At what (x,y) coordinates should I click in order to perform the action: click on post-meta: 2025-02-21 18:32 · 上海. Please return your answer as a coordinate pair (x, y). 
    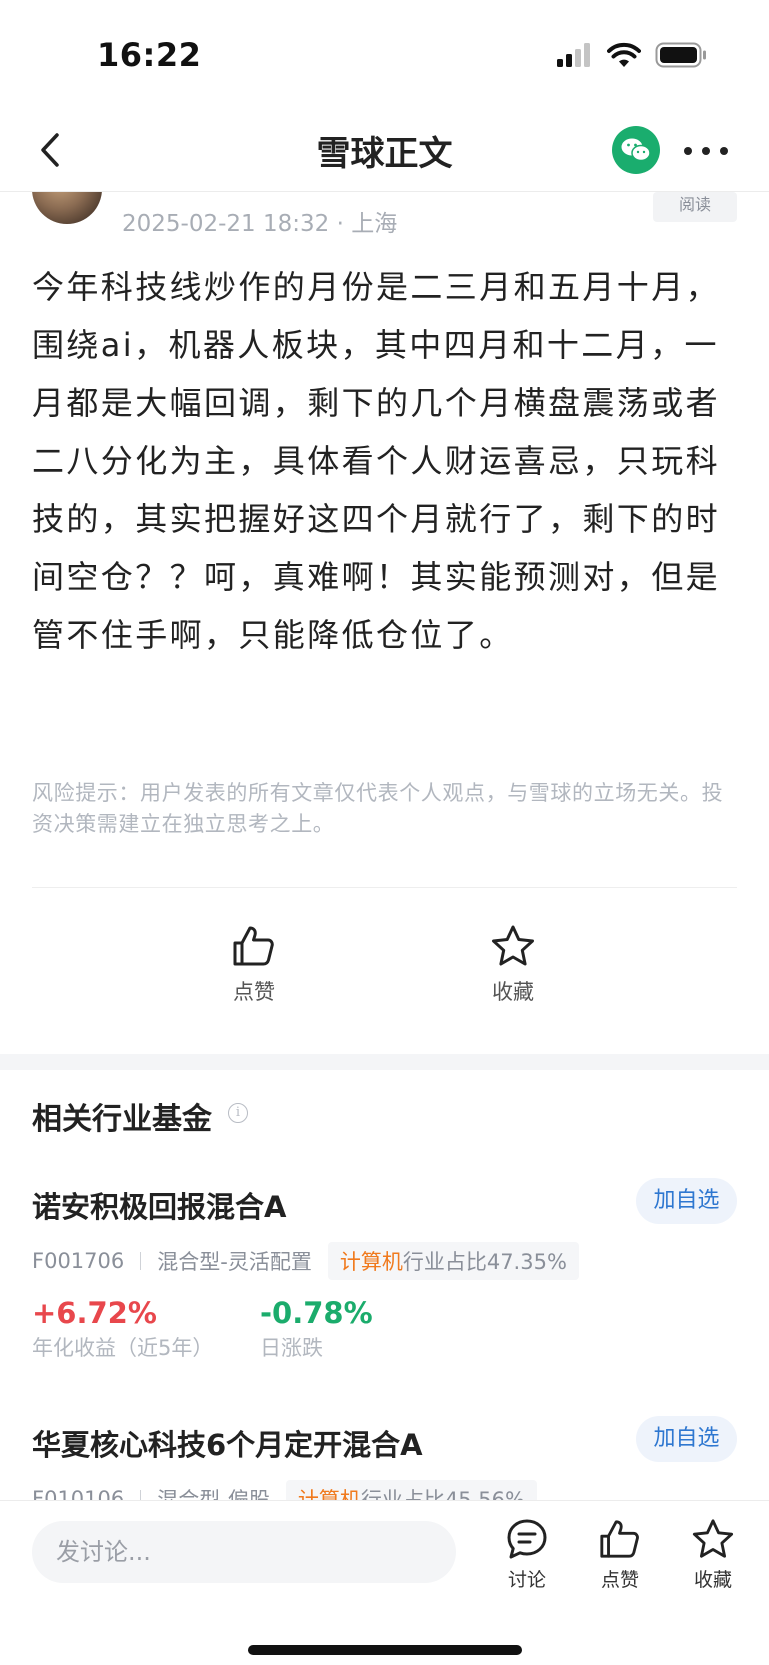
    Looking at the image, I should click on (260, 223).